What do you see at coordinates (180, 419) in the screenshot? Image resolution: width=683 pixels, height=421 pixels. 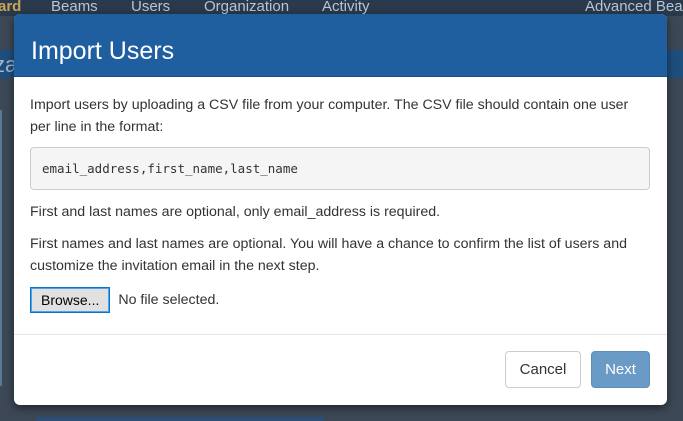 I see `background-bottom-bar` at bounding box center [180, 419].